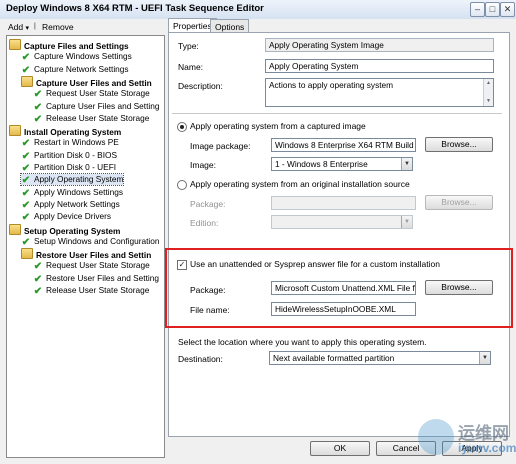 The width and height of the screenshot is (516, 464). I want to click on tree-step: ✔ Capture User Files and Setting, so click(96, 106).